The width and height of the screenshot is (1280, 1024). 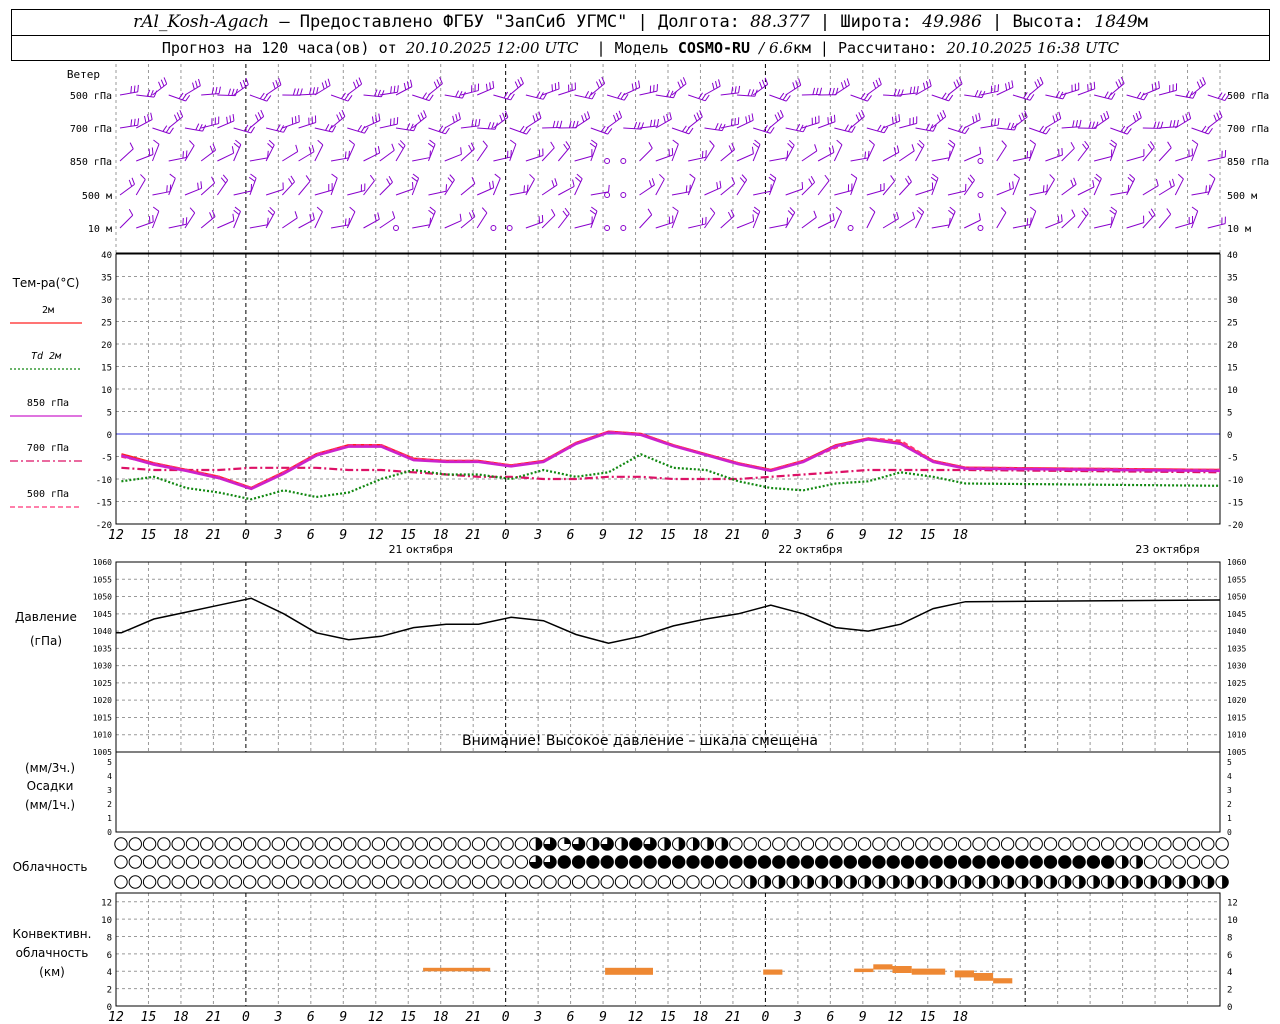 I want to click on pressure-tick-label: 1050, so click(x=102, y=597).